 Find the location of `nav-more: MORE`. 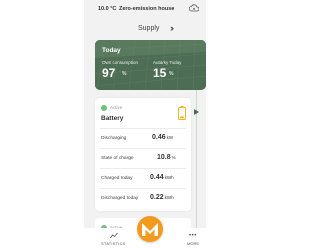

nav-more: MORE is located at coordinates (193, 243).